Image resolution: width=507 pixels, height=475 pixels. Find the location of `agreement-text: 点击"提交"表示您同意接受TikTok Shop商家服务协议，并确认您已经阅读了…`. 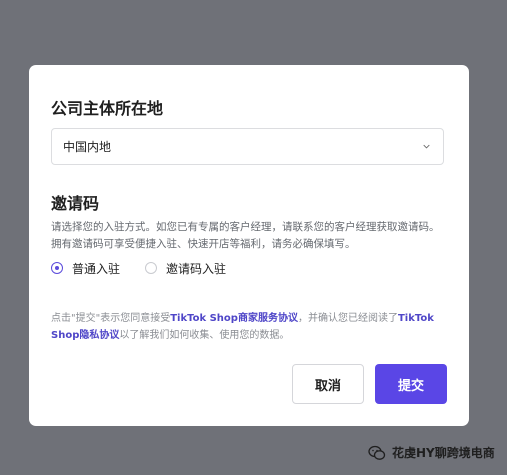

agreement-text: 点击"提交"表示您同意接受TikTok Shop商家服务协议，并确认您已经阅读了… is located at coordinates (249, 327).